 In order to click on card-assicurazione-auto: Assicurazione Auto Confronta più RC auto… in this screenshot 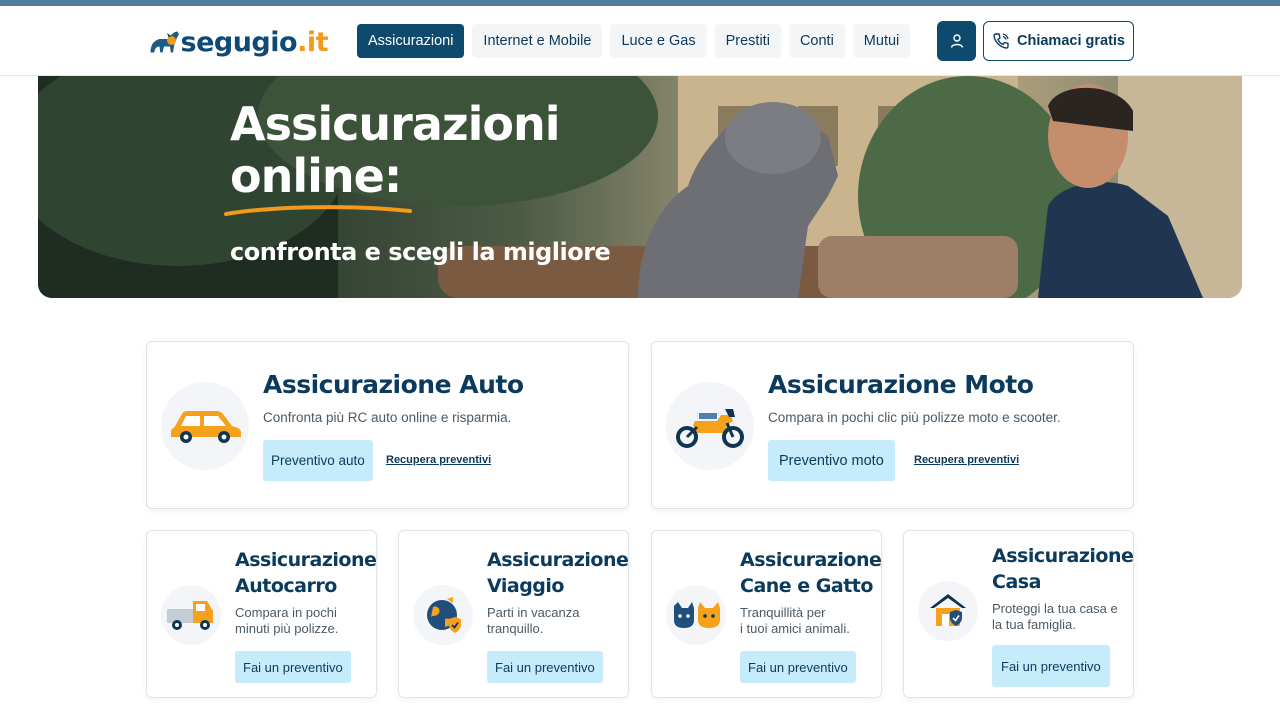, I will do `click(387, 425)`.